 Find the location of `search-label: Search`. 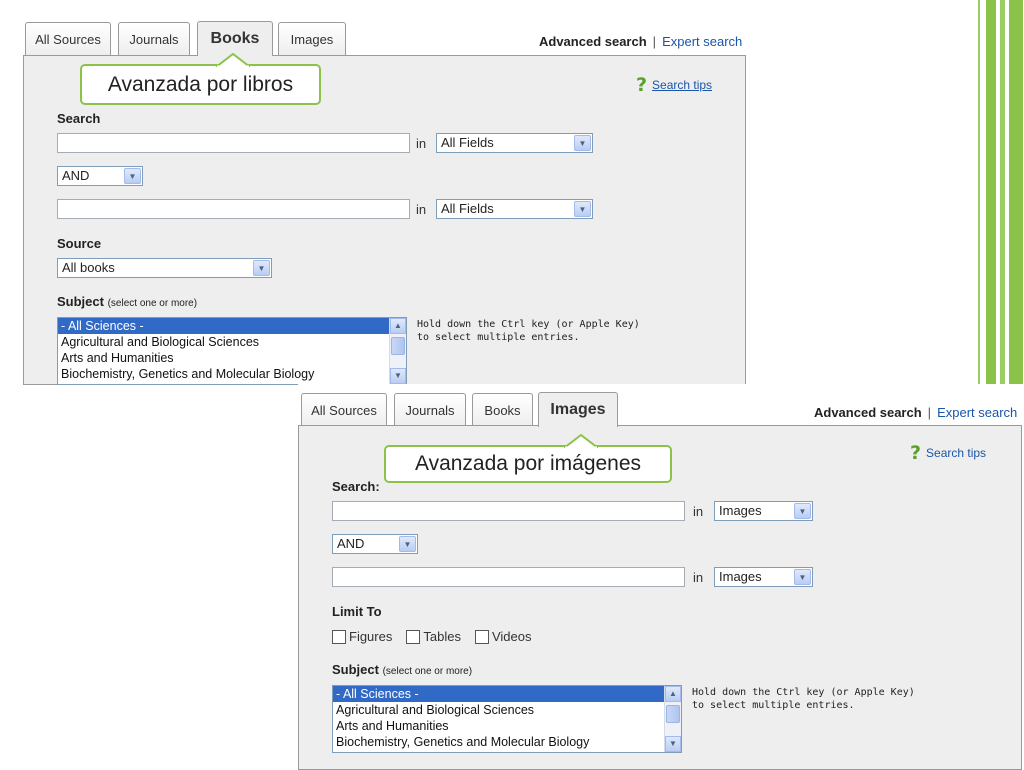

search-label: Search is located at coordinates (79, 118).